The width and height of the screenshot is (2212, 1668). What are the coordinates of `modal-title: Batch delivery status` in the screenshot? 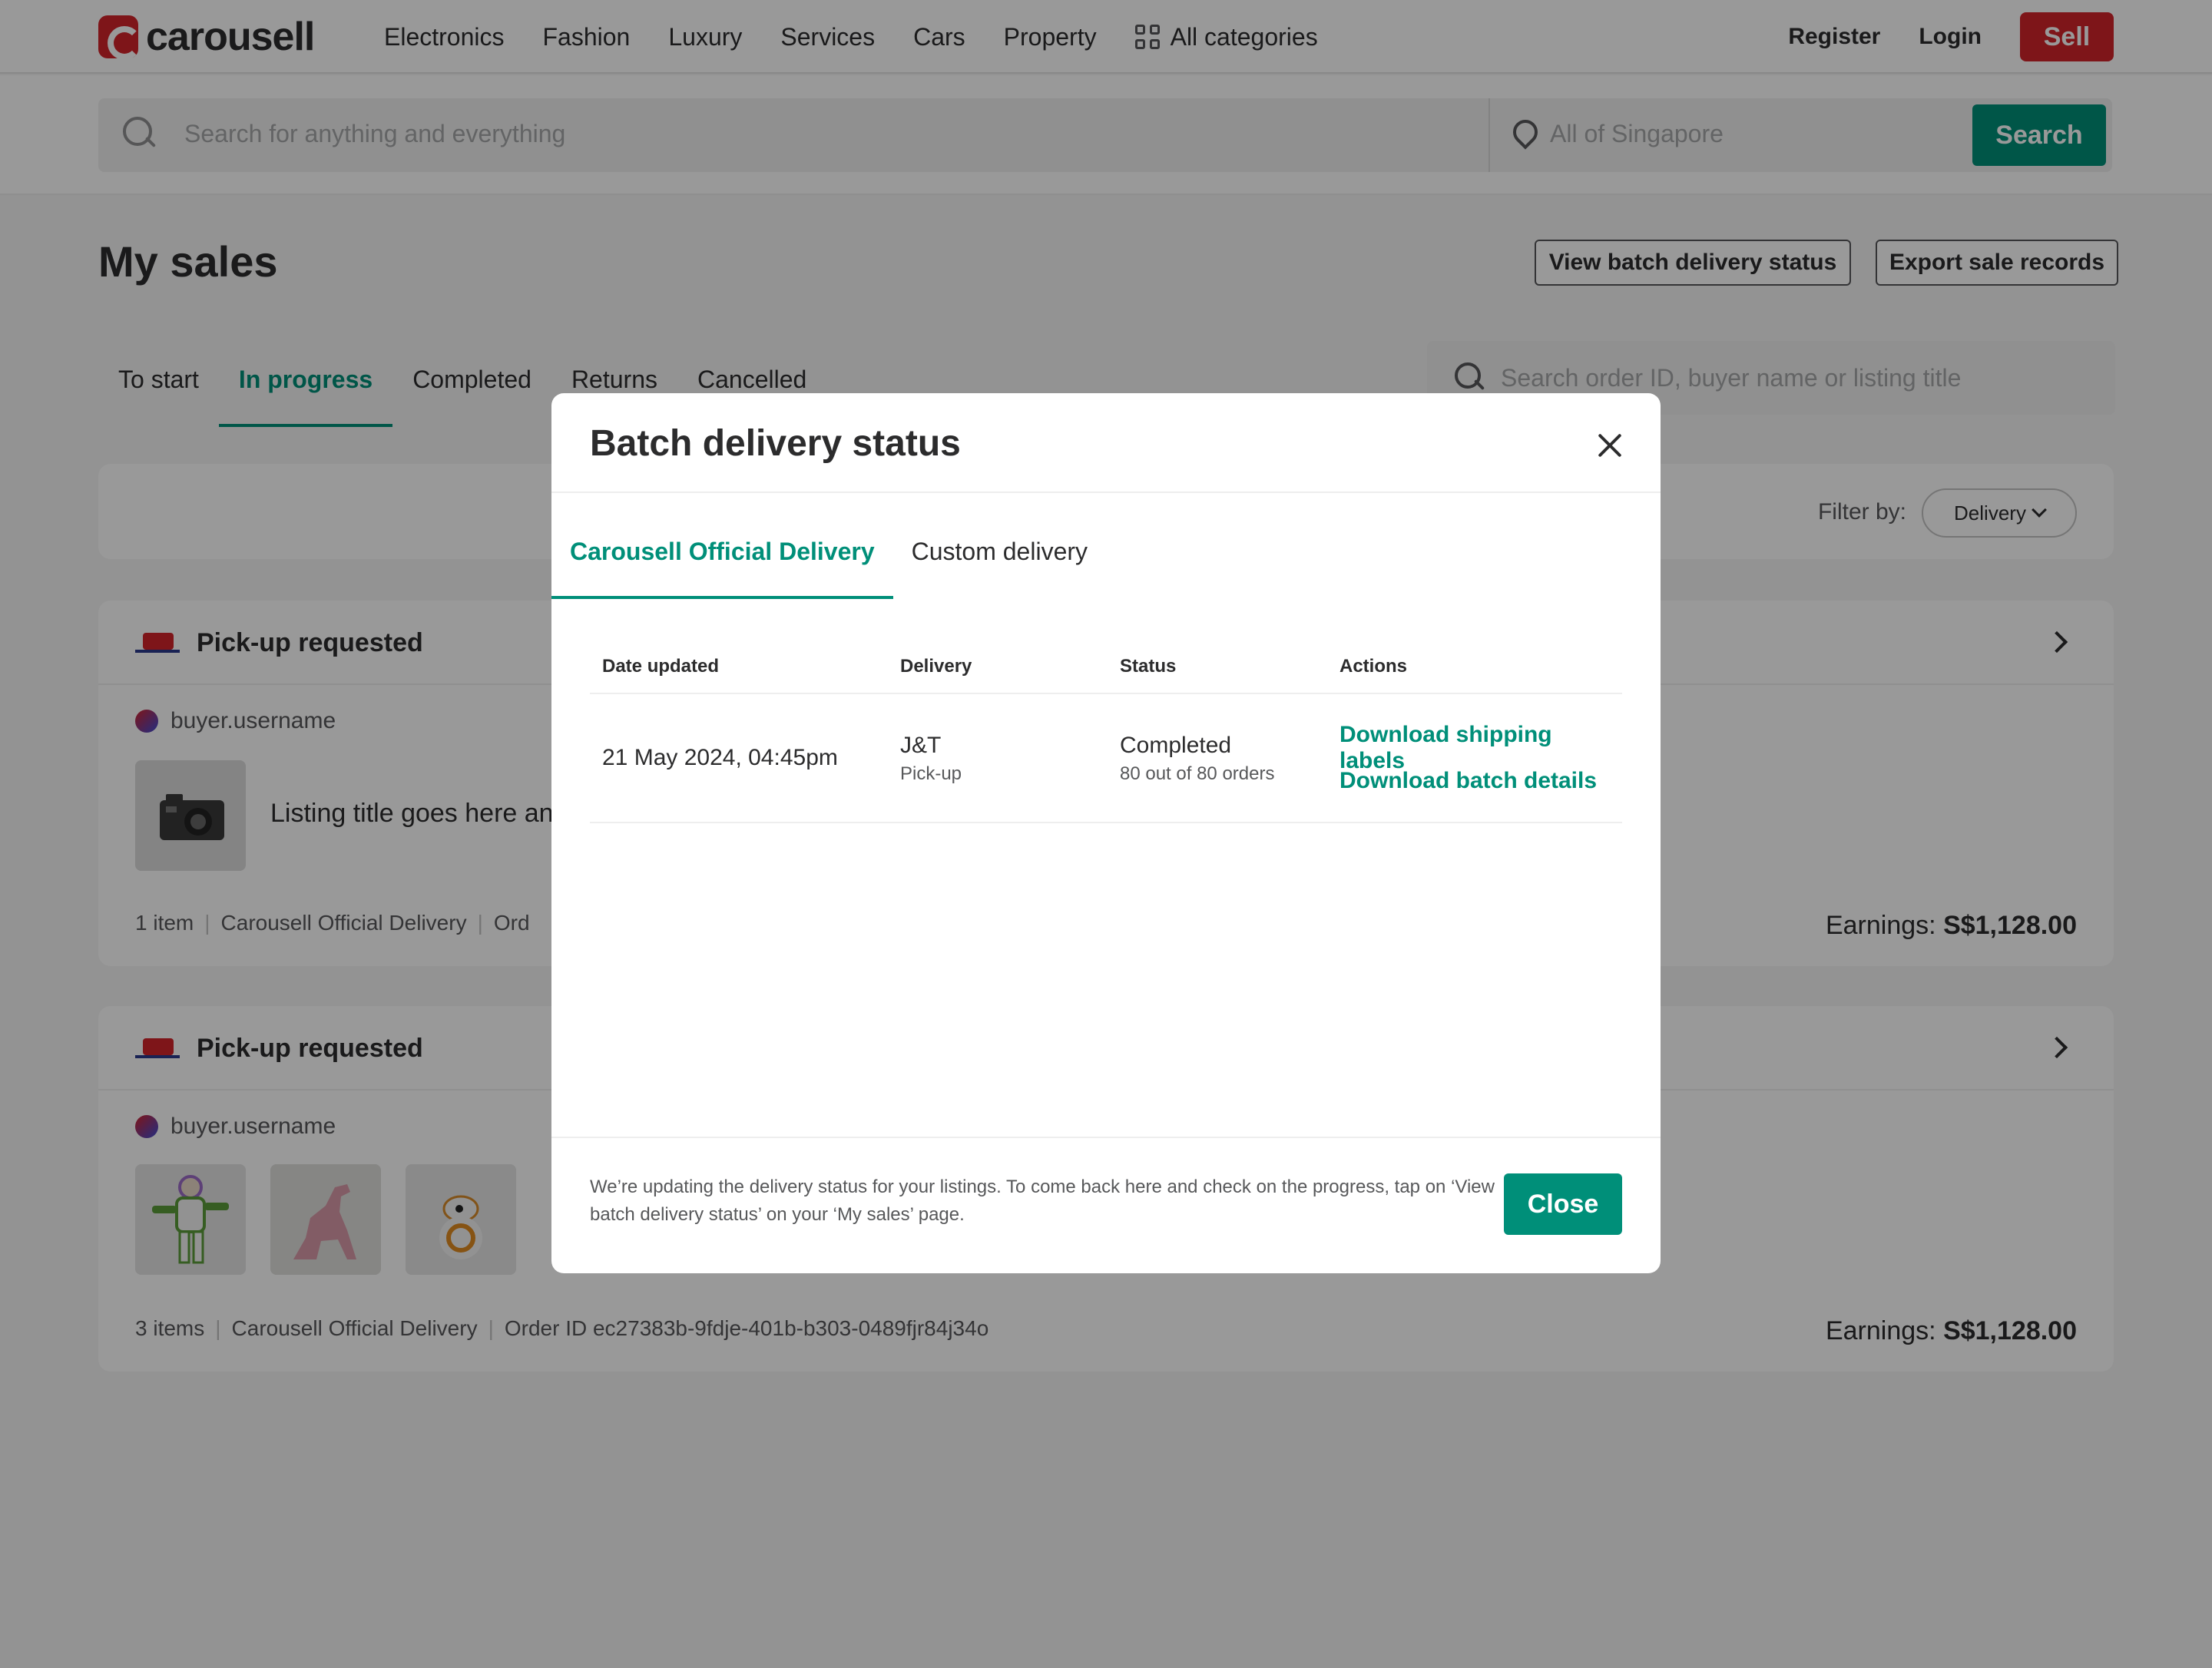 It's located at (775, 443).